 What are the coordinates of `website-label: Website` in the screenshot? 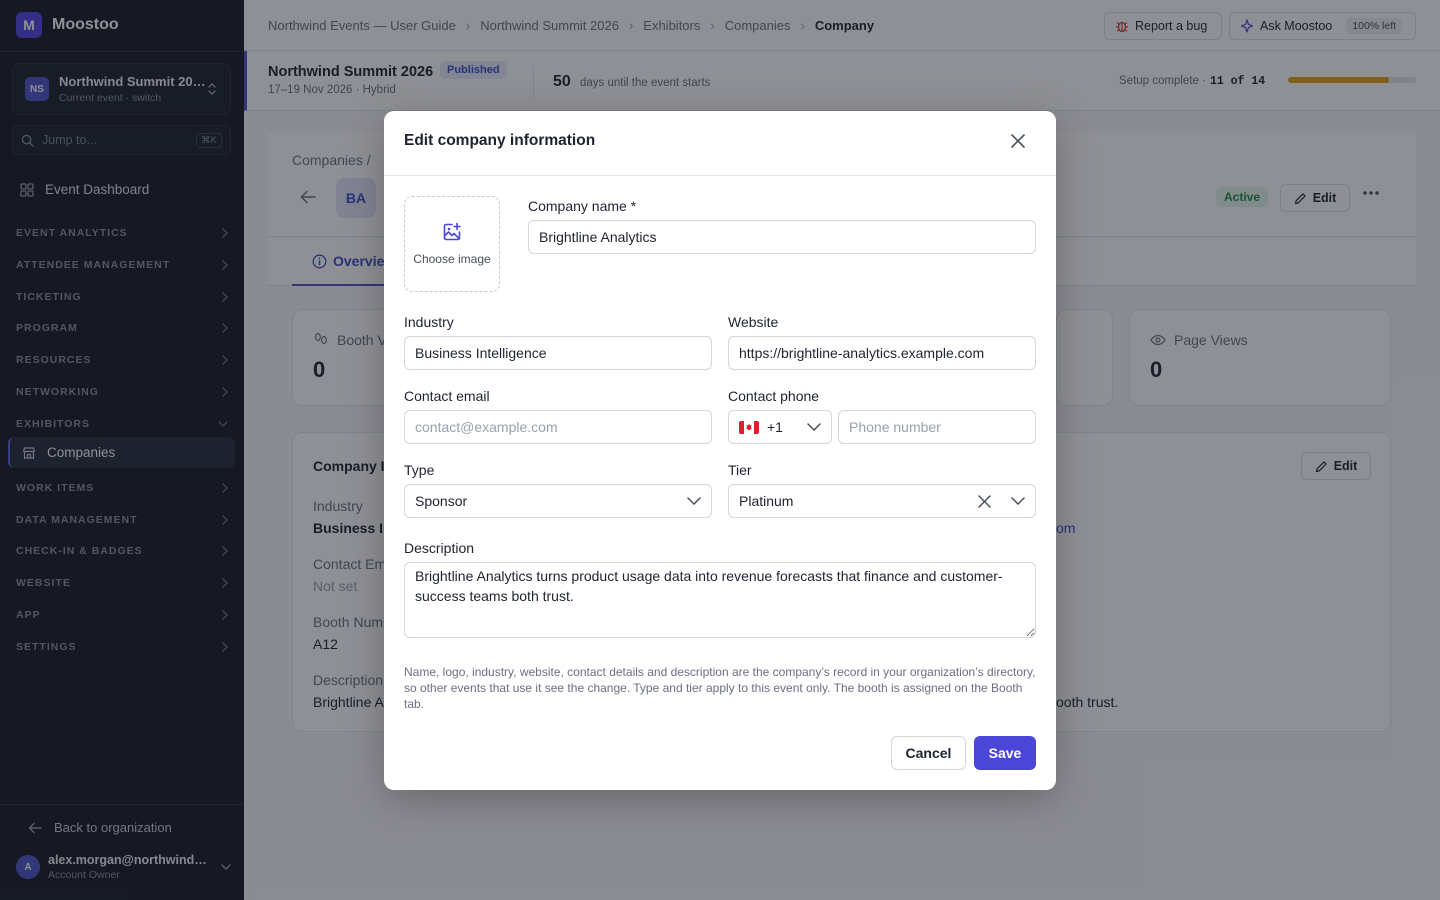 It's located at (753, 322).